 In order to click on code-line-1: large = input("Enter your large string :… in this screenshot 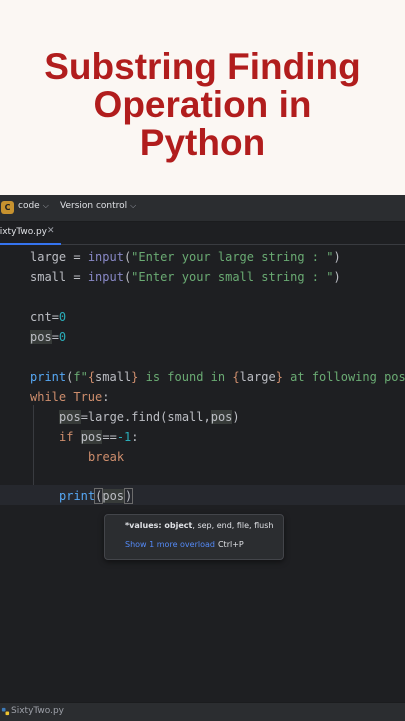, I will do `click(185, 257)`.